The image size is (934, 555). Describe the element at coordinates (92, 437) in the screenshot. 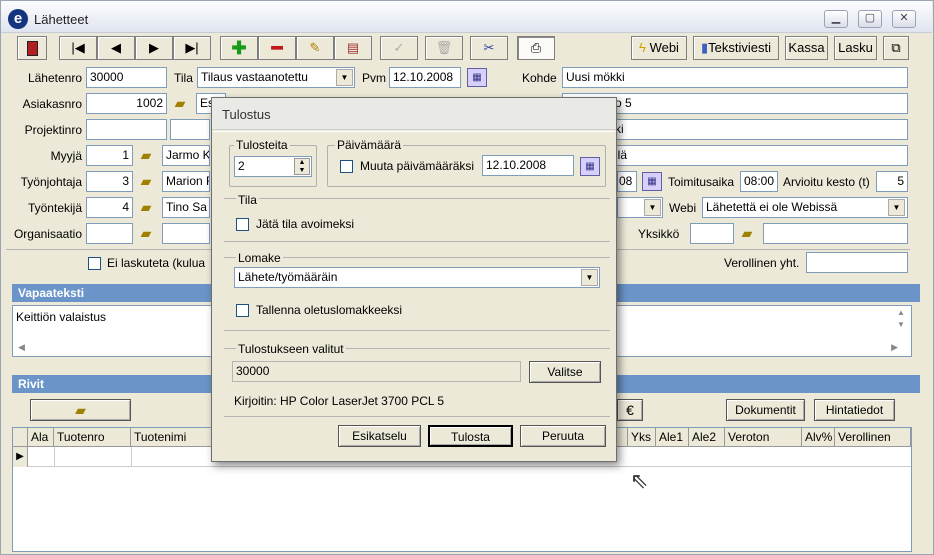

I see `col-tuotenro: Tuotenro` at that location.